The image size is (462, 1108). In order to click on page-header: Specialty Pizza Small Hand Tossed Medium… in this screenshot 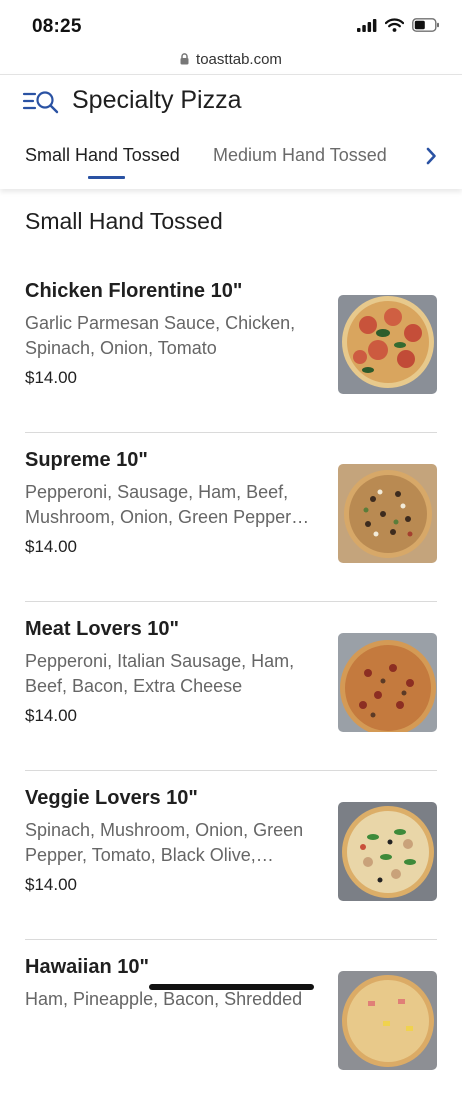, I will do `click(231, 131)`.